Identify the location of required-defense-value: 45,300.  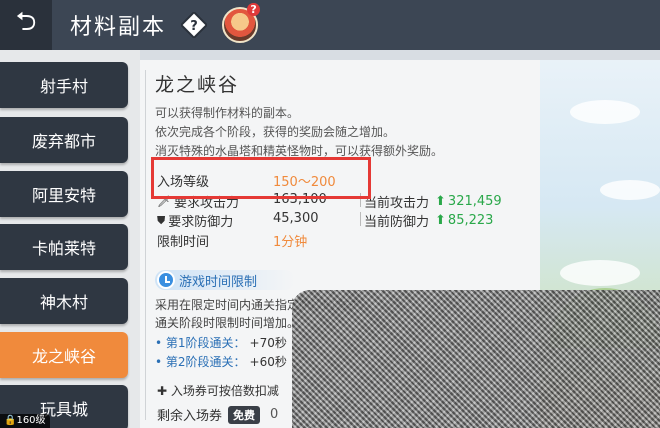
(296, 218).